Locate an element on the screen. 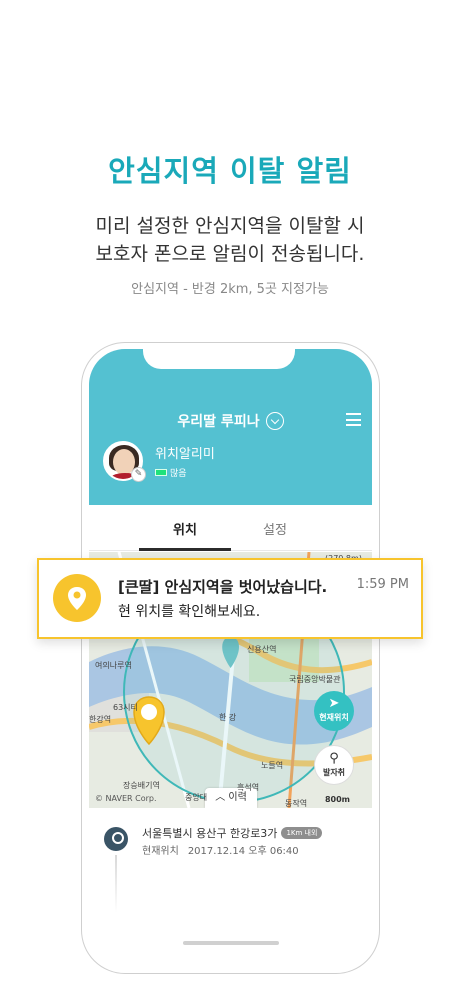  current-location-button: ➤ 현재위치 is located at coordinates (334, 711).